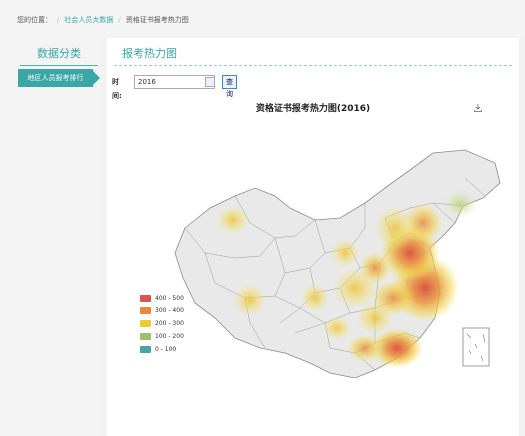 The width and height of the screenshot is (525, 436). Describe the element at coordinates (166, 349) in the screenshot. I see `legend-label: 0 - 100` at that location.